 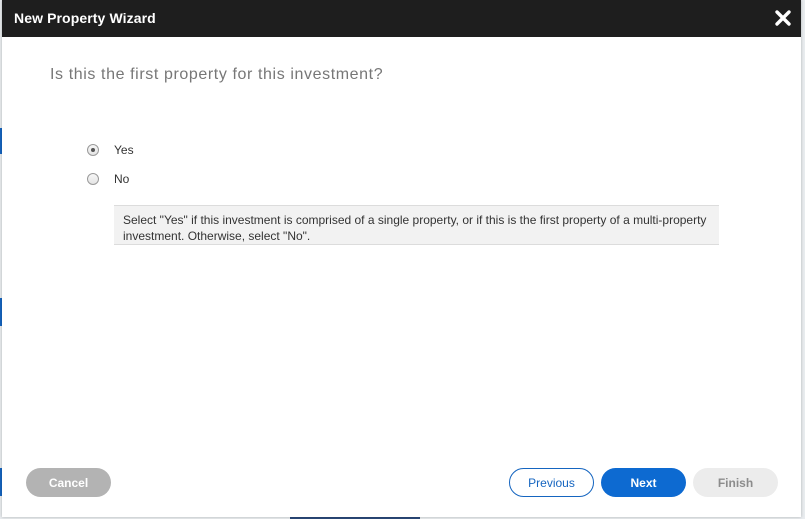 What do you see at coordinates (68, 482) in the screenshot?
I see `cancel-button: Cancel` at bounding box center [68, 482].